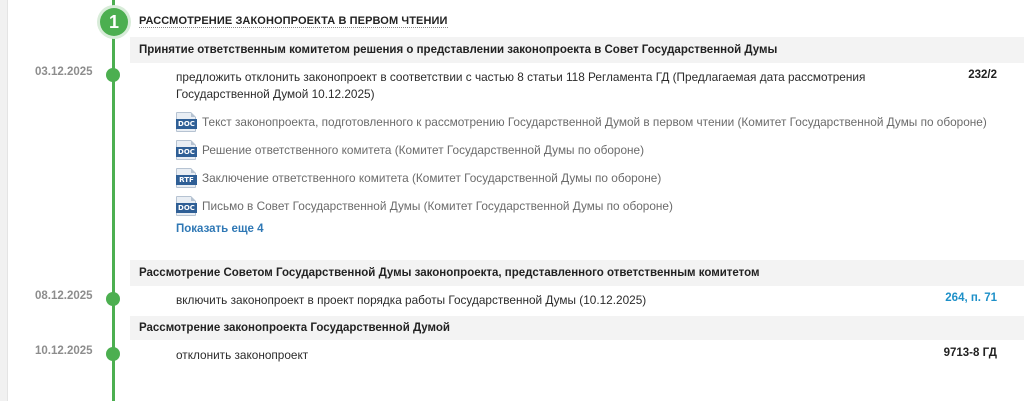 The height and width of the screenshot is (401, 1024). What do you see at coordinates (64, 72) in the screenshot?
I see `event-date: 03.12.2025` at bounding box center [64, 72].